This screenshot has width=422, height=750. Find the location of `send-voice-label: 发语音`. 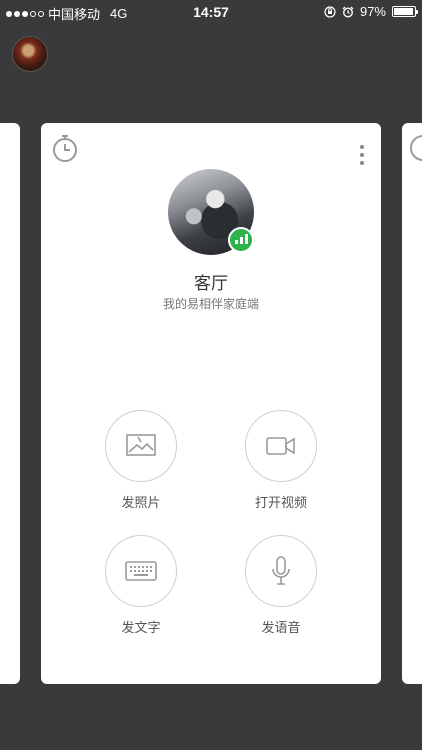

send-voice-label: 发语音 is located at coordinates (281, 627).